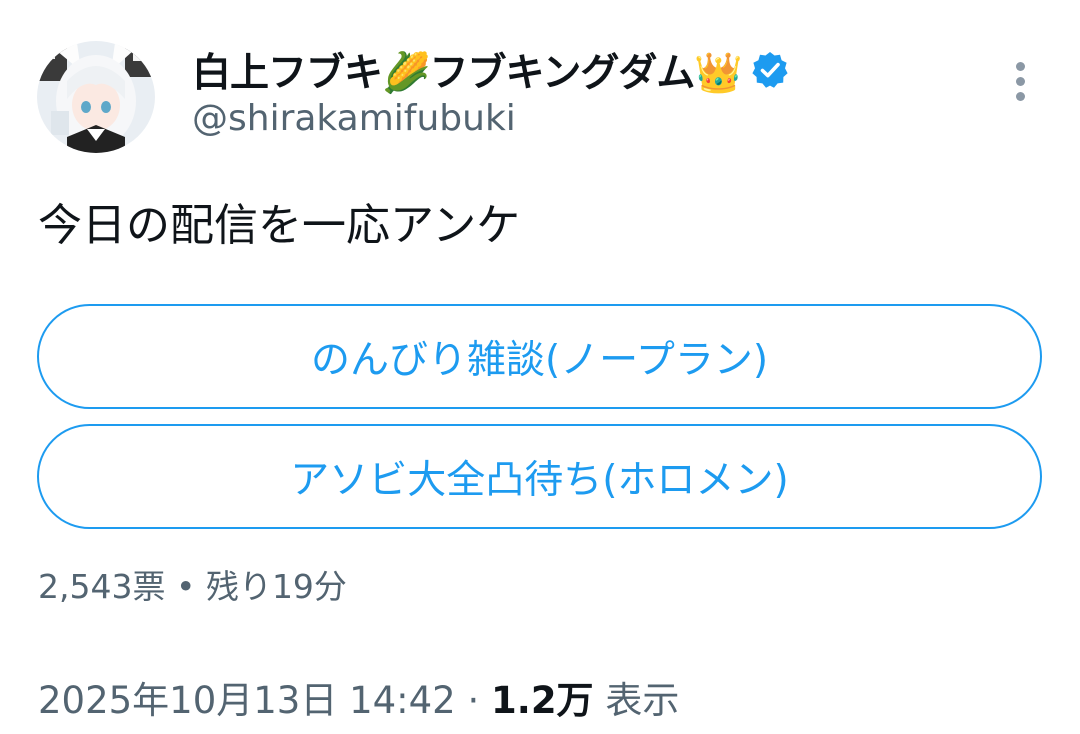 The image size is (1080, 734). What do you see at coordinates (539, 360) in the screenshot?
I see `poll-option-label: のんびり雑談(ノープラン)` at bounding box center [539, 360].